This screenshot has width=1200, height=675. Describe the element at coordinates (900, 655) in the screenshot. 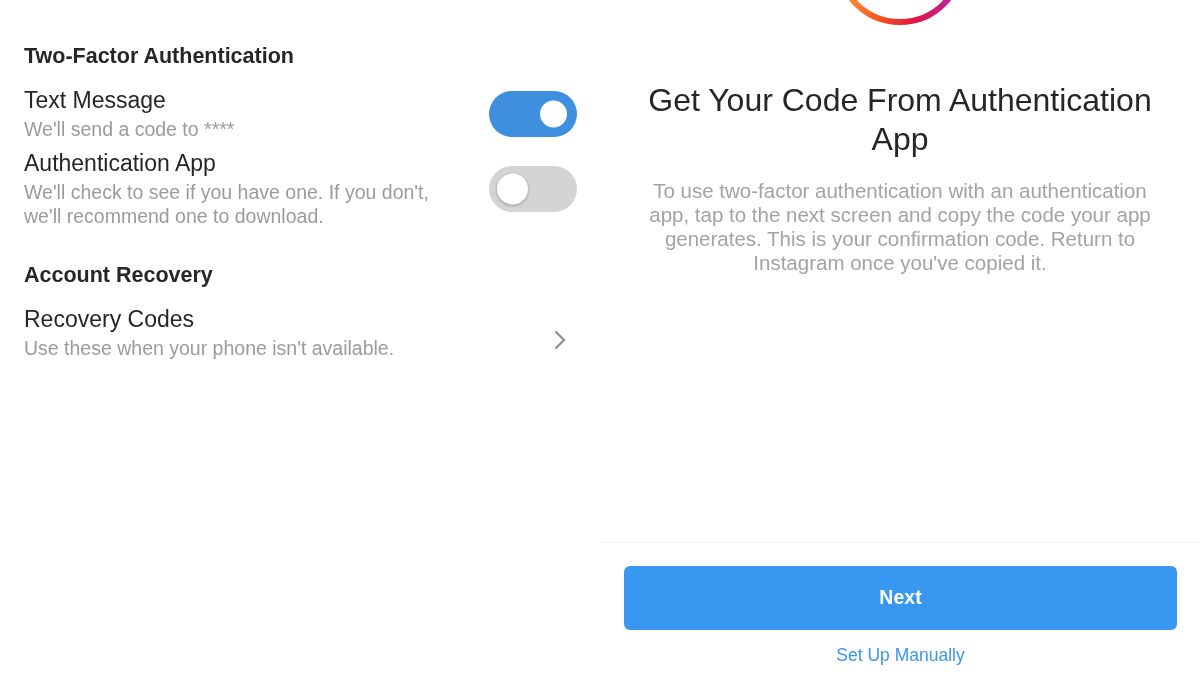

I see `set-up-manually-link: Set Up Manually` at that location.